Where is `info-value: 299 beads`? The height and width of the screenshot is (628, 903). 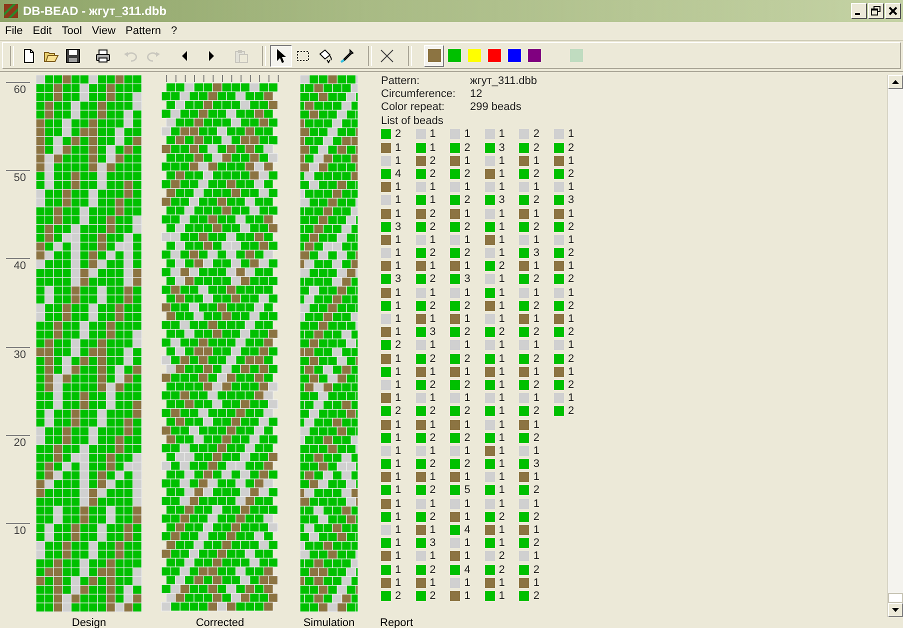
info-value: 299 beads is located at coordinates (496, 108).